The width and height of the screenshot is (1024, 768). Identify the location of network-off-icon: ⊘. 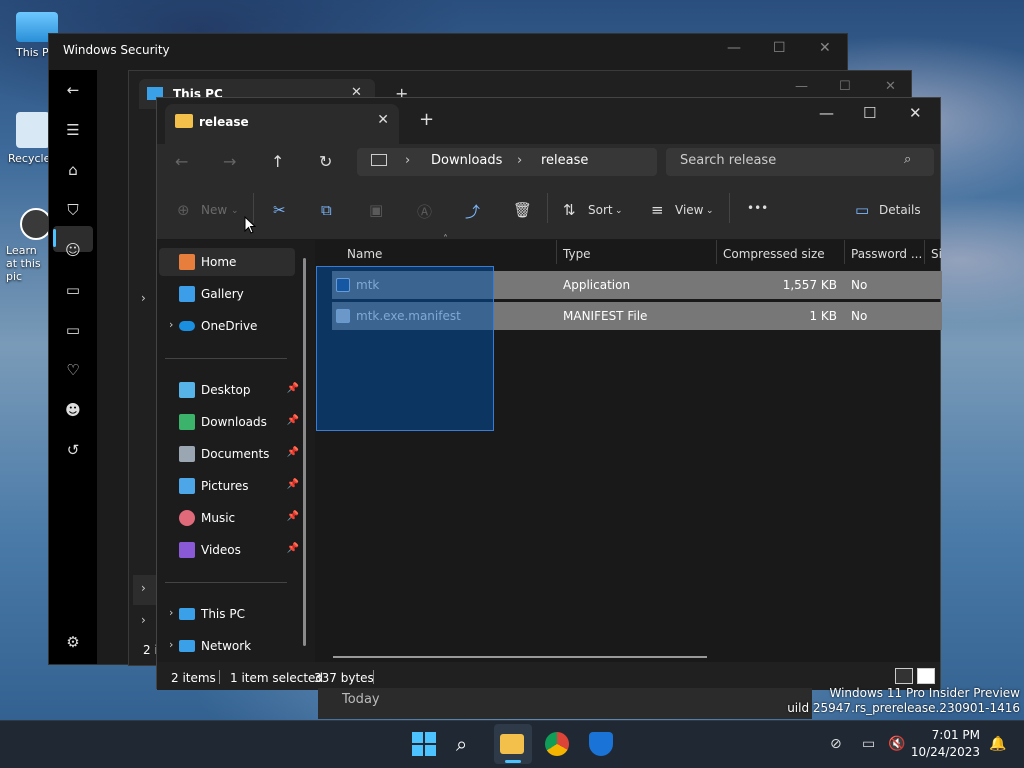
(836, 744).